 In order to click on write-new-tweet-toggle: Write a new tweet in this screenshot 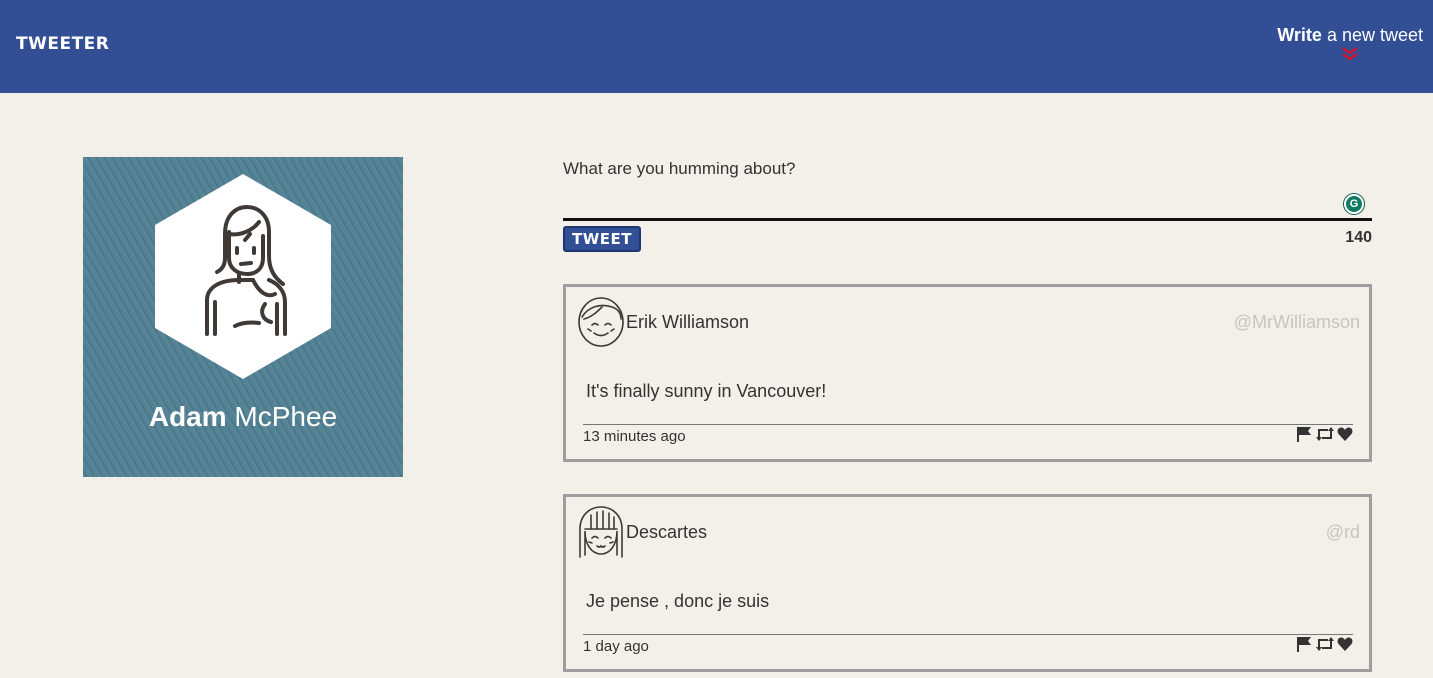, I will do `click(1350, 43)`.